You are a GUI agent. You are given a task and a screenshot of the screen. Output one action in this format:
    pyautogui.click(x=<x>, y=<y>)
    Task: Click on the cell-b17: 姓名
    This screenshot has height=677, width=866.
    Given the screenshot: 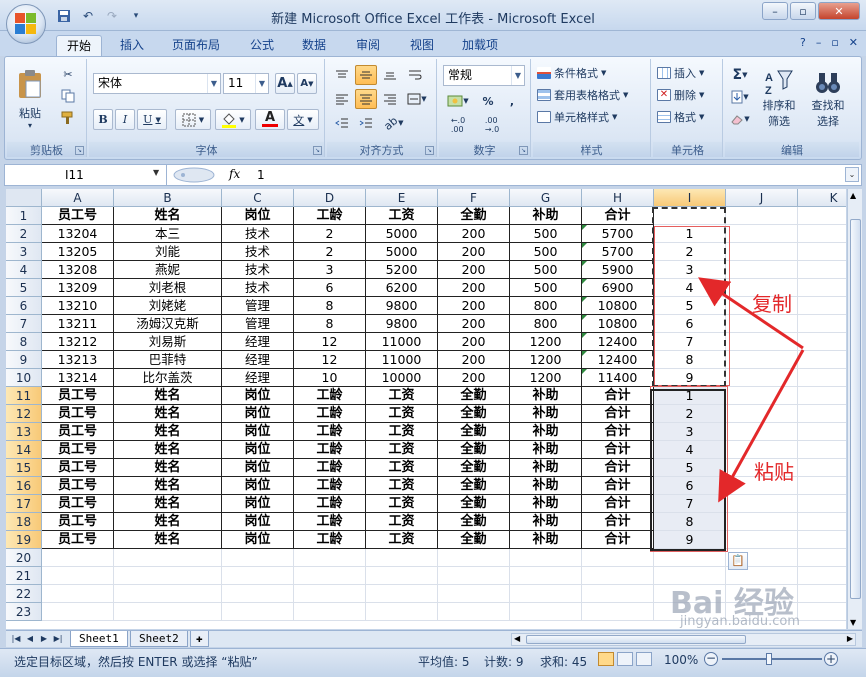 What is the action you would take?
    pyautogui.click(x=168, y=504)
    